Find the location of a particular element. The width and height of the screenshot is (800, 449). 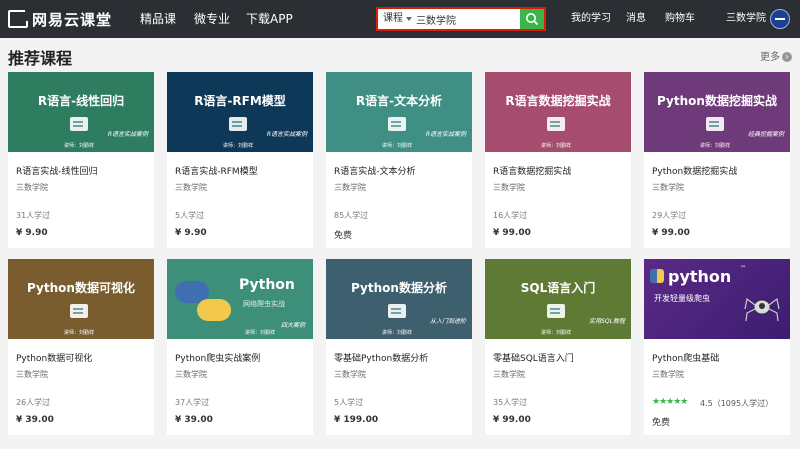

course-name: Python爬虫基础 is located at coordinates (685, 357).